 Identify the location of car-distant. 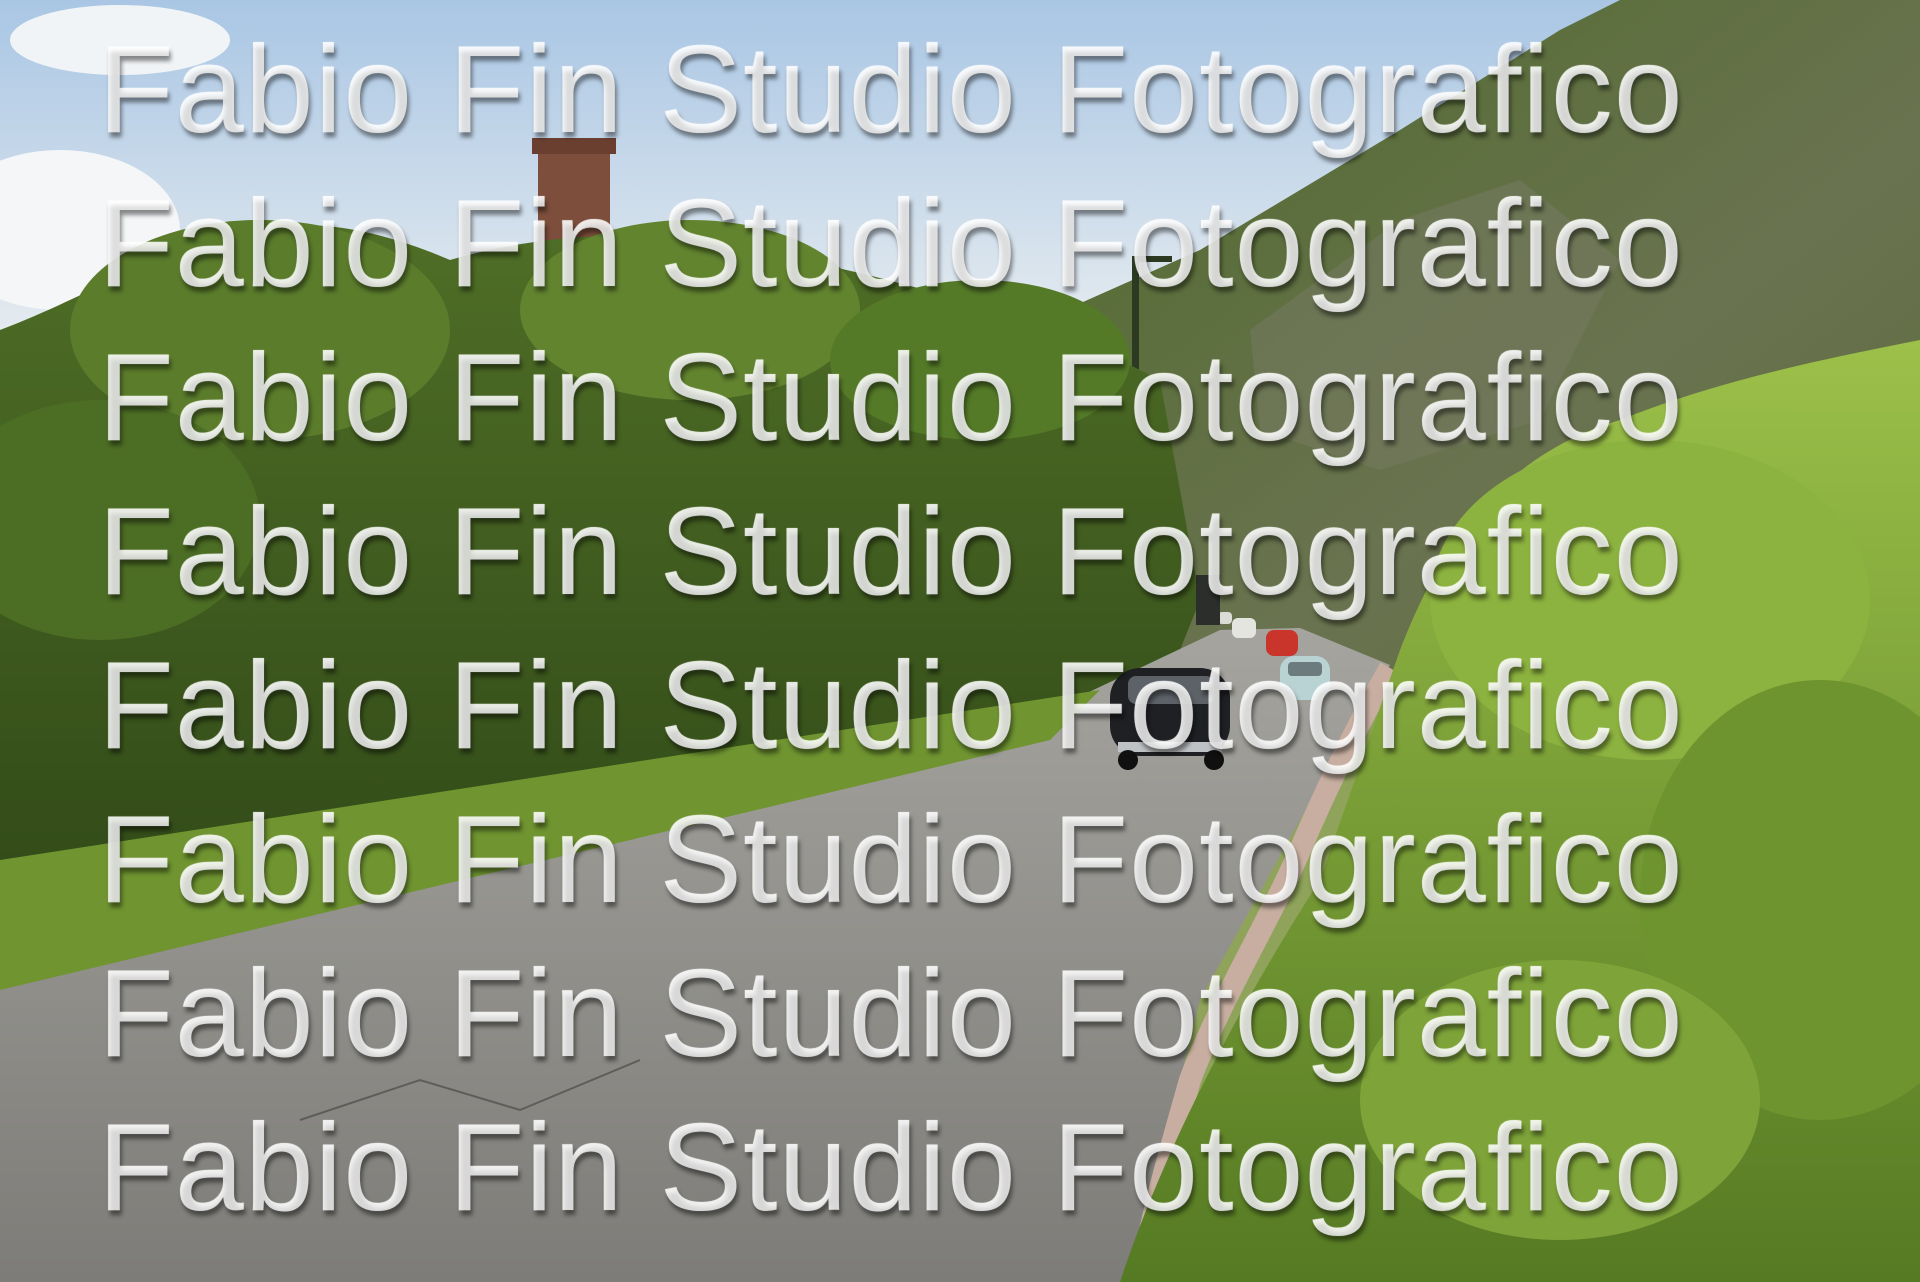
(1225, 618).